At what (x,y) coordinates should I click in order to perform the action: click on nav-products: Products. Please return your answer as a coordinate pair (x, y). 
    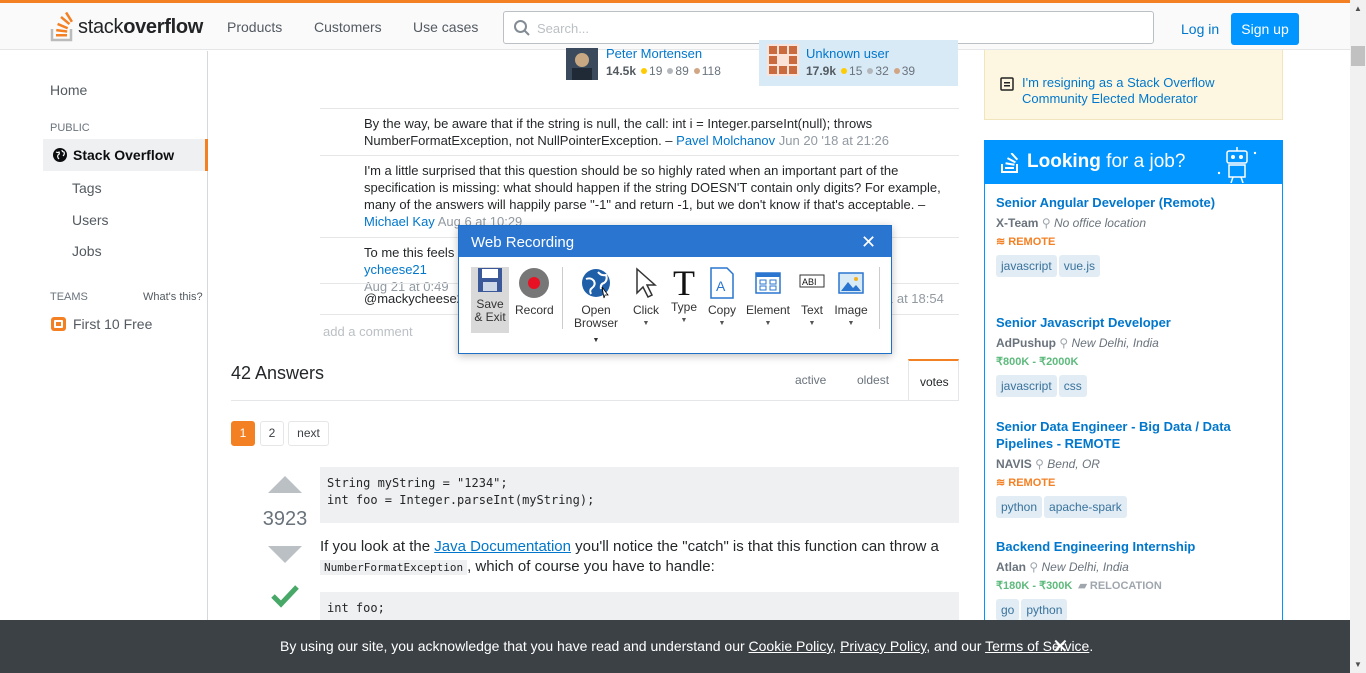
    Looking at the image, I should click on (254, 27).